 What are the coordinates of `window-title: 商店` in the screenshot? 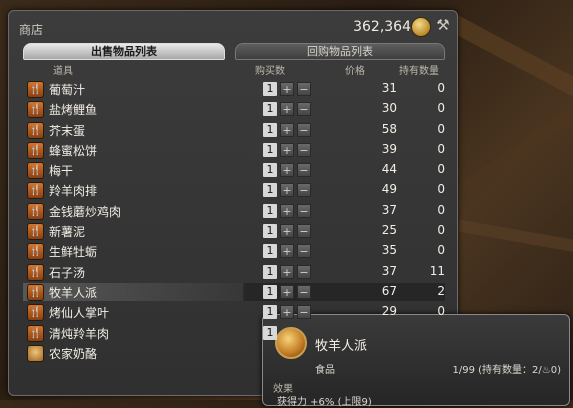 It's located at (31, 30).